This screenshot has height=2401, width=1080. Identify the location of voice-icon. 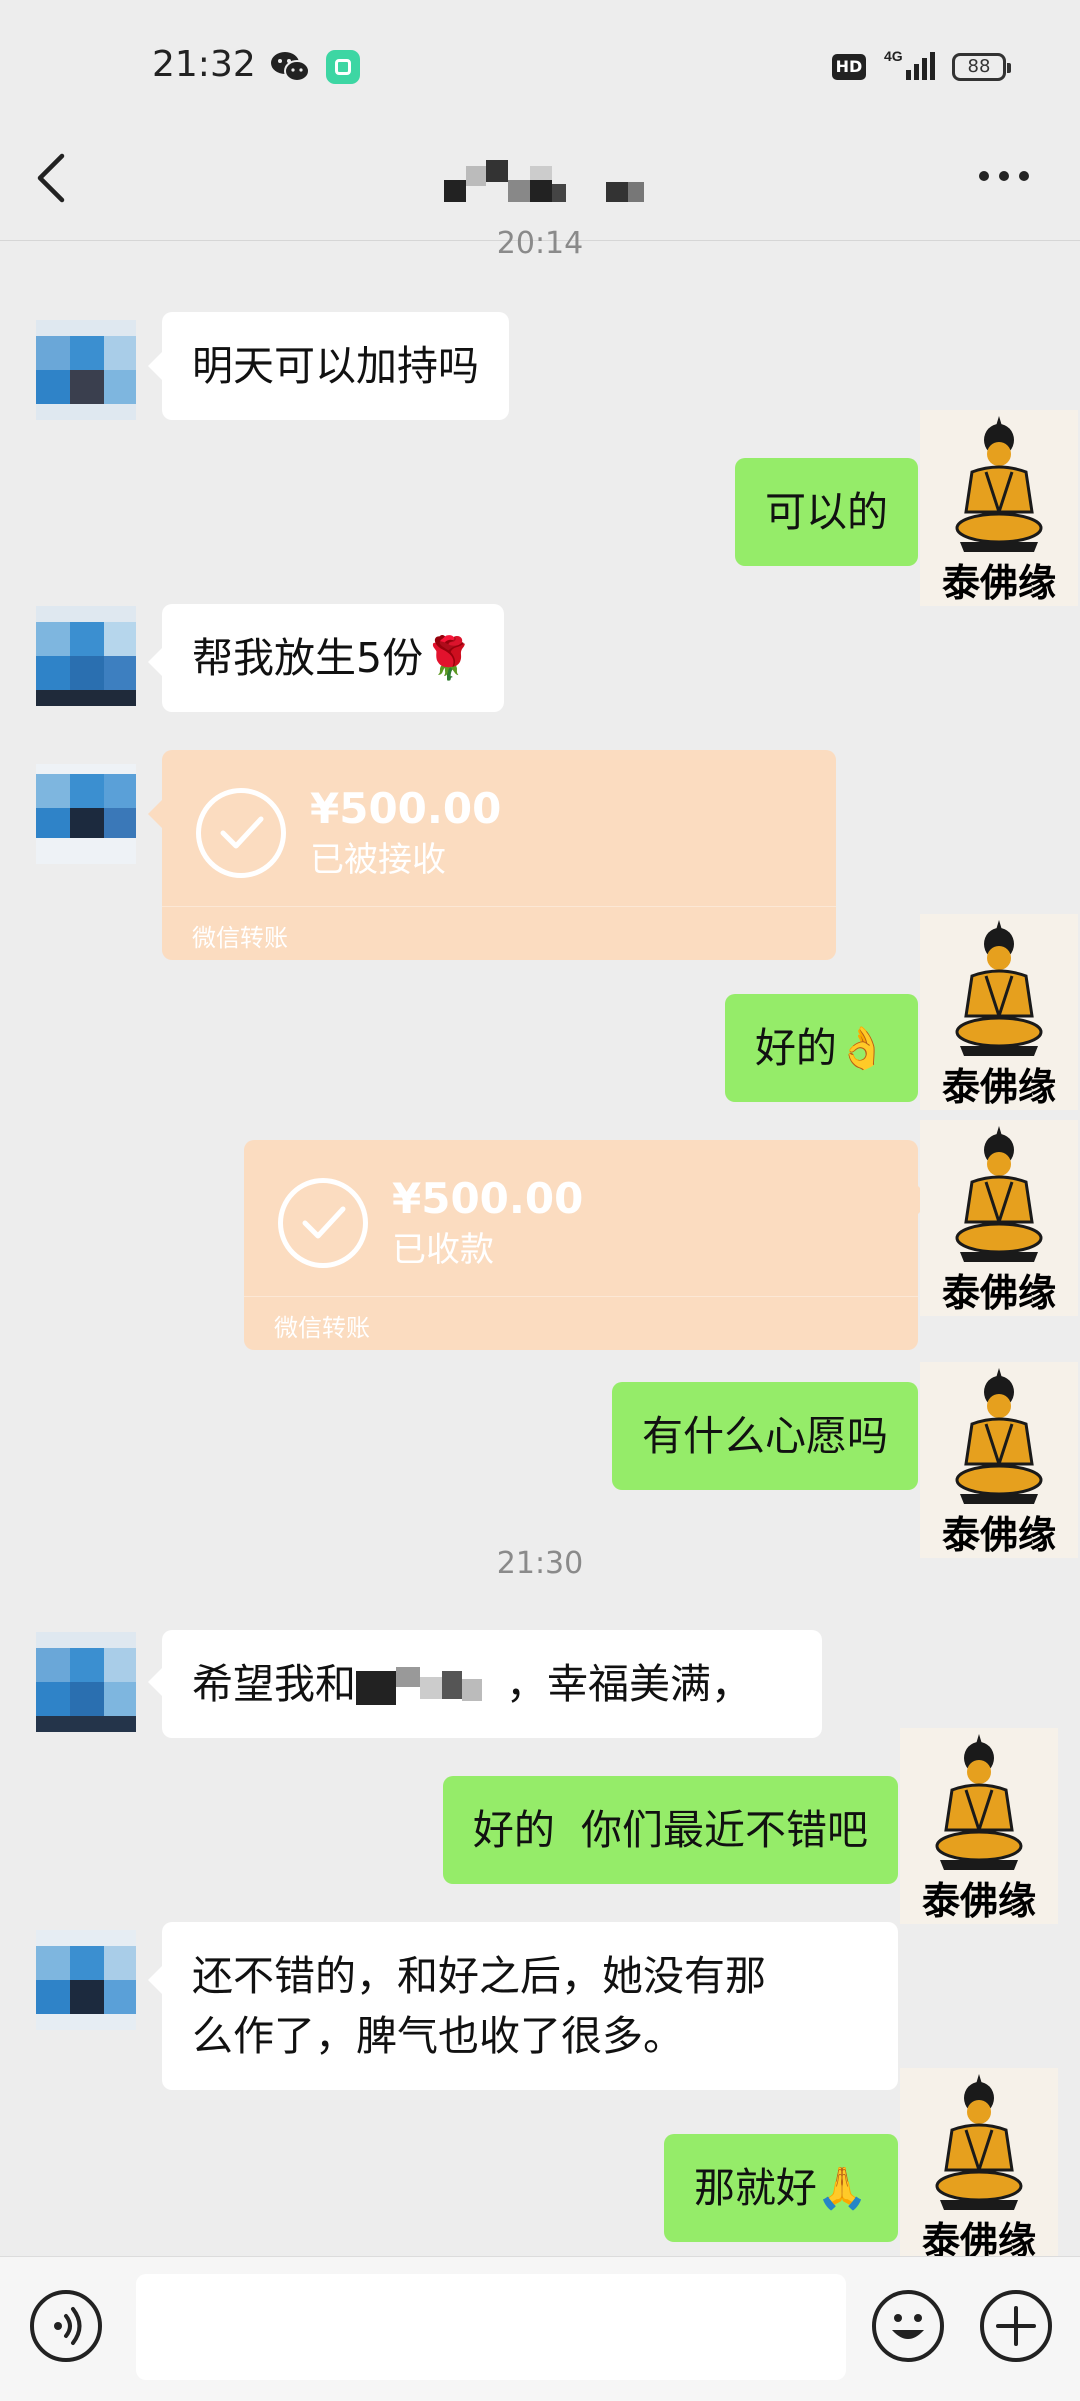
(66, 2326).